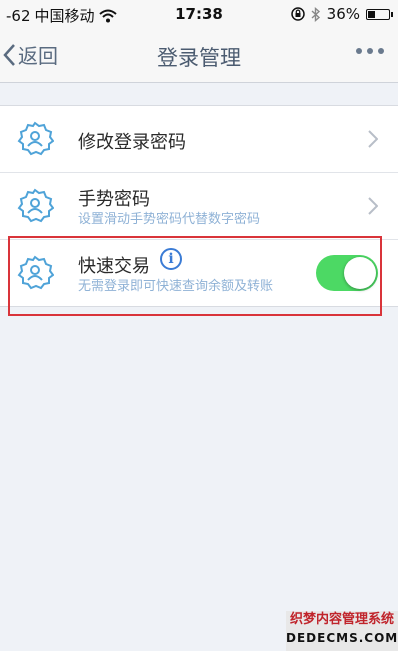 This screenshot has width=398, height=651. I want to click on info-icon: i, so click(171, 259).